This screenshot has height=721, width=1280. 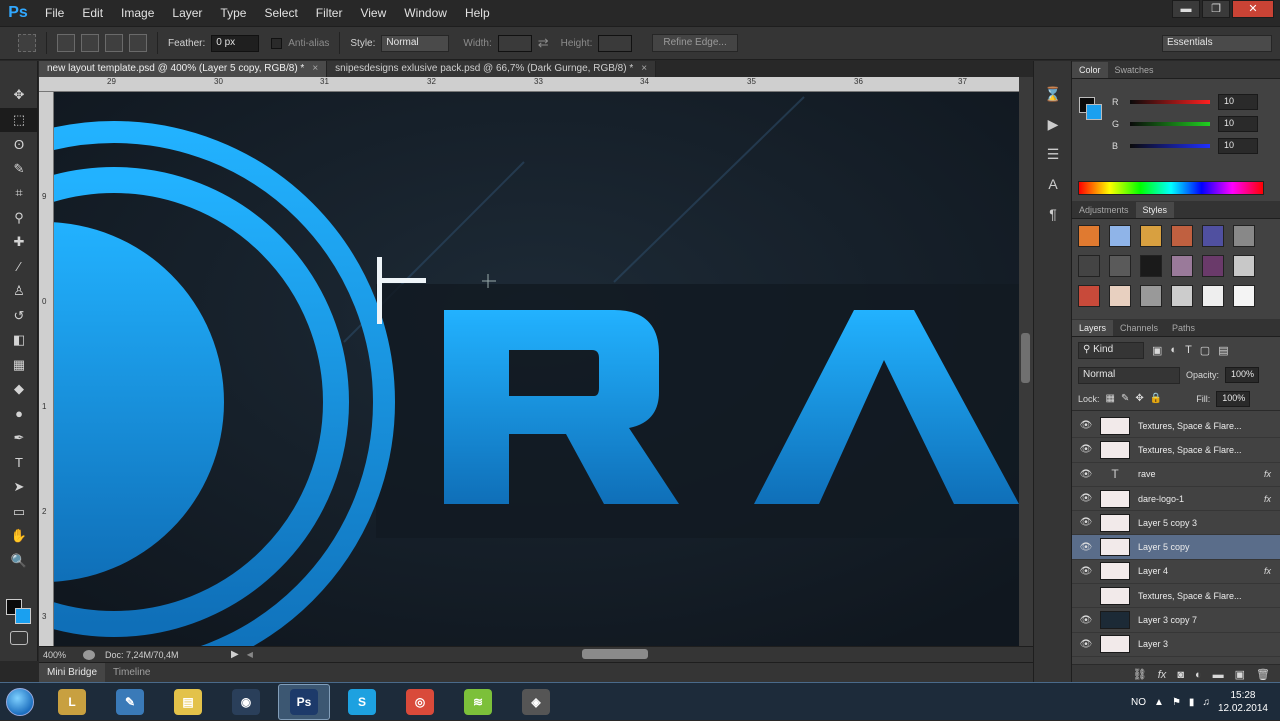 What do you see at coordinates (1201, 620) in the screenshot?
I see `layer-name: Layer 3 copy 7` at bounding box center [1201, 620].